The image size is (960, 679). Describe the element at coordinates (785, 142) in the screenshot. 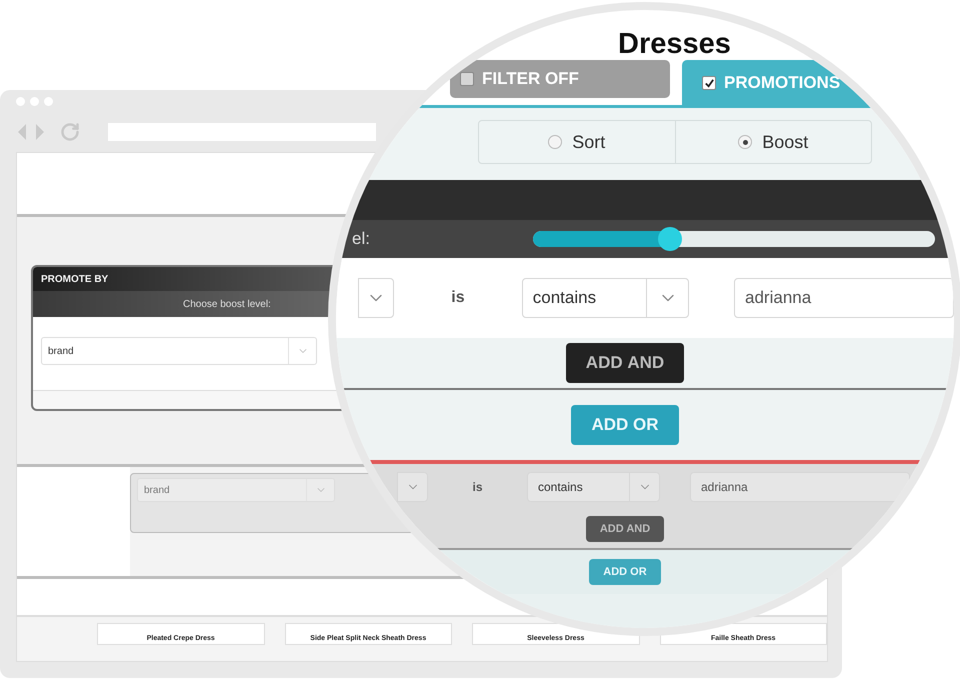

I see `mode-label: Boost` at that location.